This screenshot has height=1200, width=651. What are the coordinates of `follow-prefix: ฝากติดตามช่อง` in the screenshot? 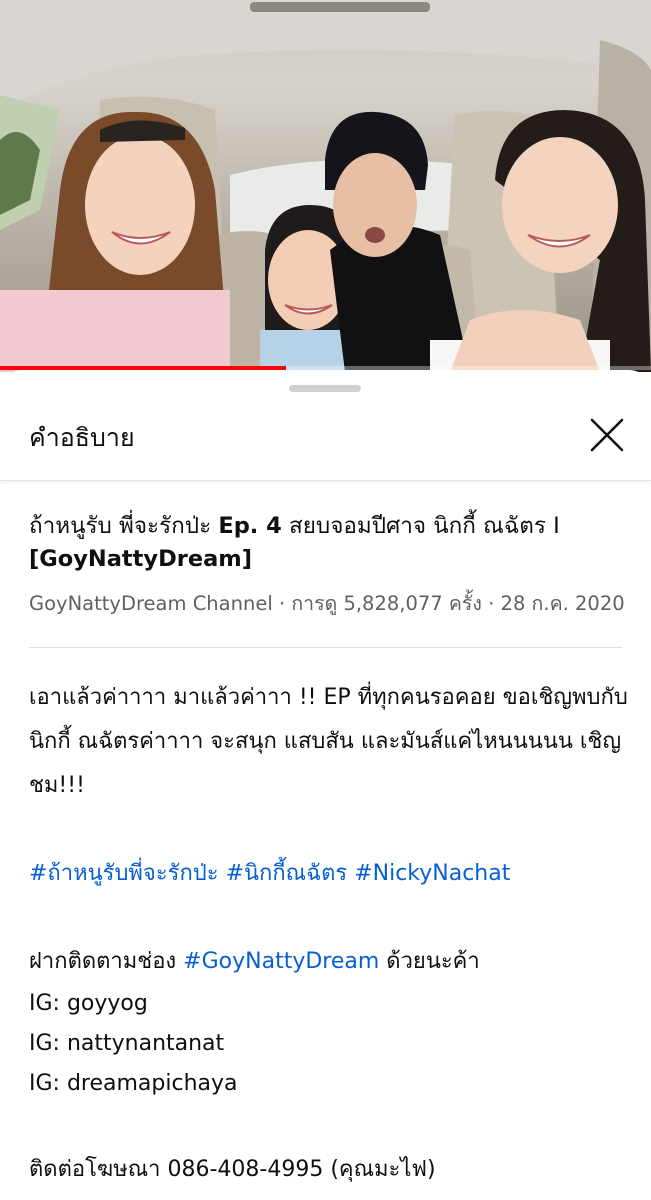 It's located at (106, 961).